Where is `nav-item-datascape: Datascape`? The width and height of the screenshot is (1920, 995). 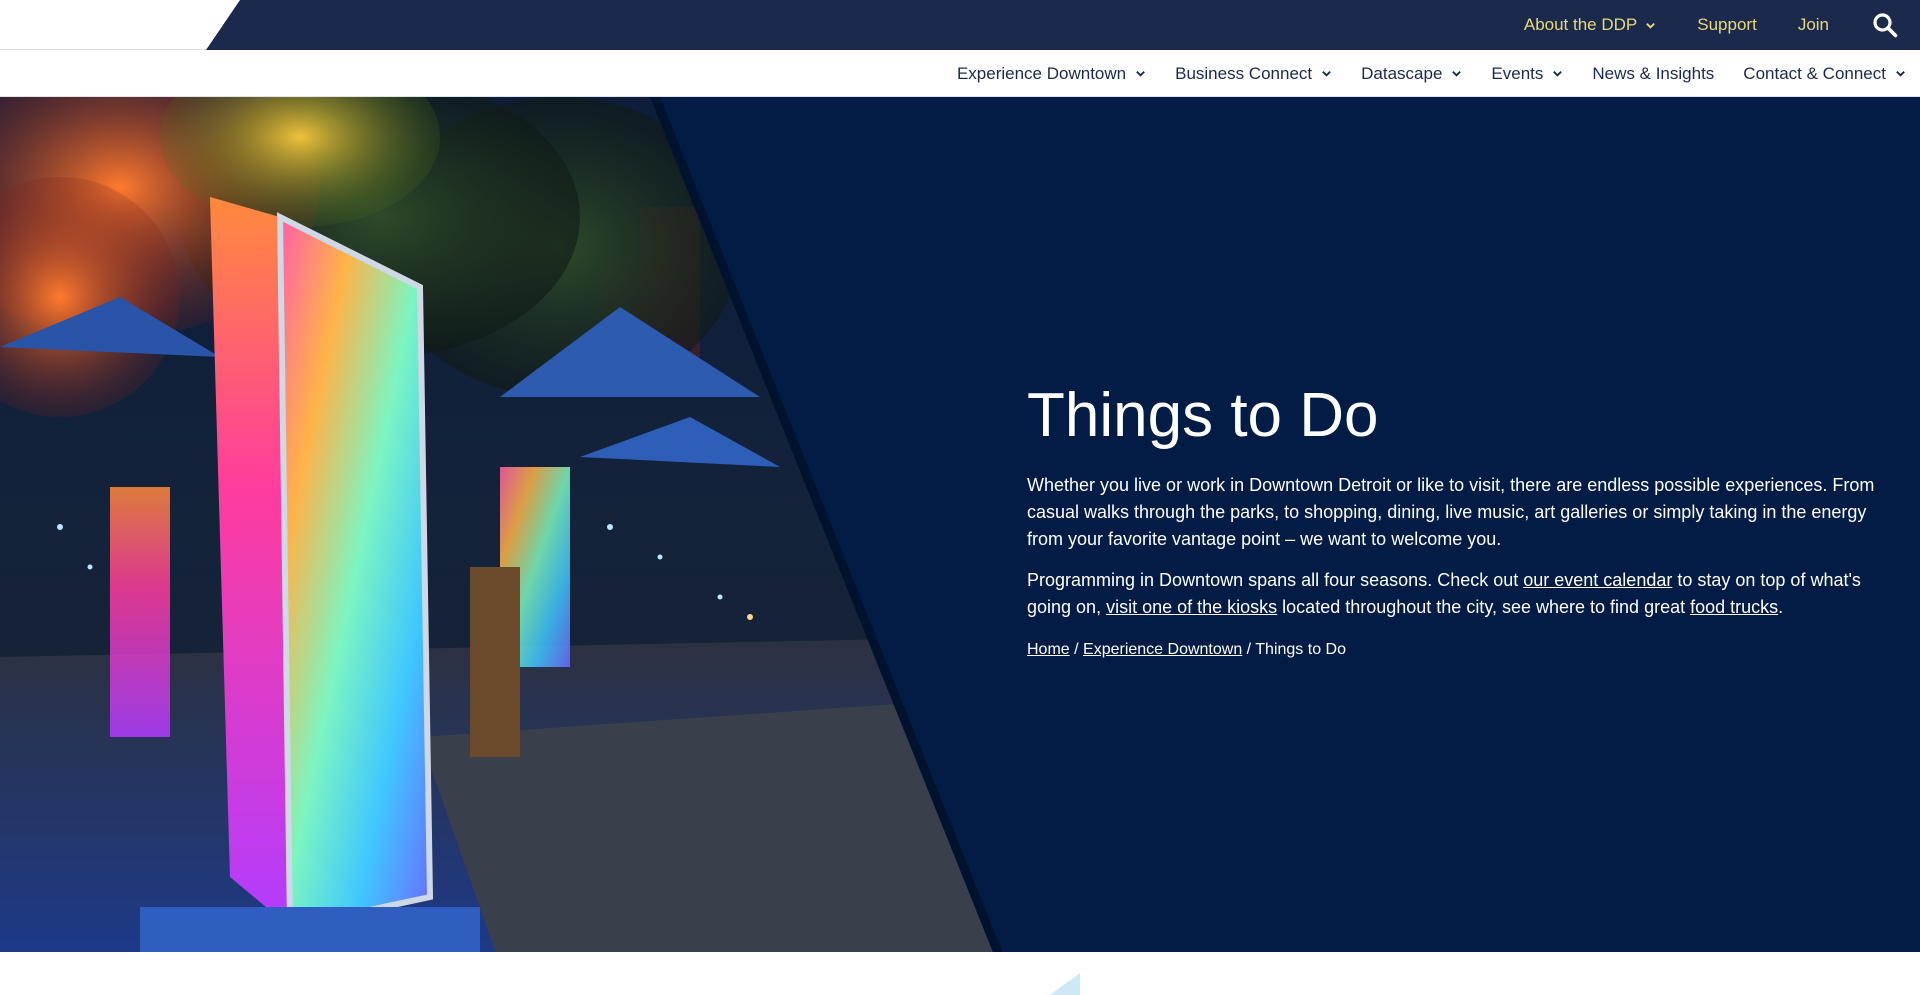 nav-item-datascape: Datascape is located at coordinates (1411, 74).